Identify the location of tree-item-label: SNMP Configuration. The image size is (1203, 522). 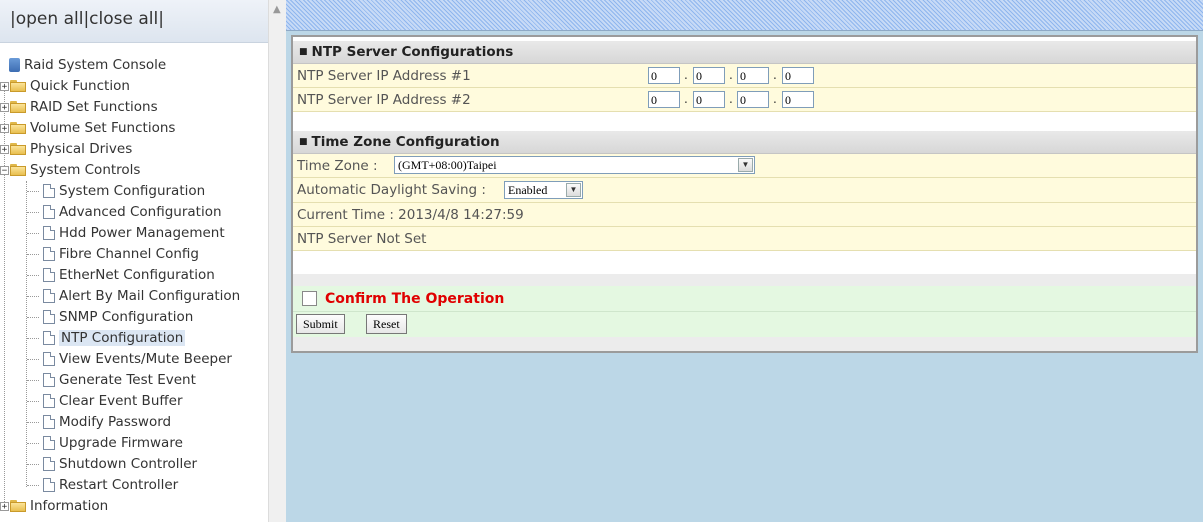
(126, 317).